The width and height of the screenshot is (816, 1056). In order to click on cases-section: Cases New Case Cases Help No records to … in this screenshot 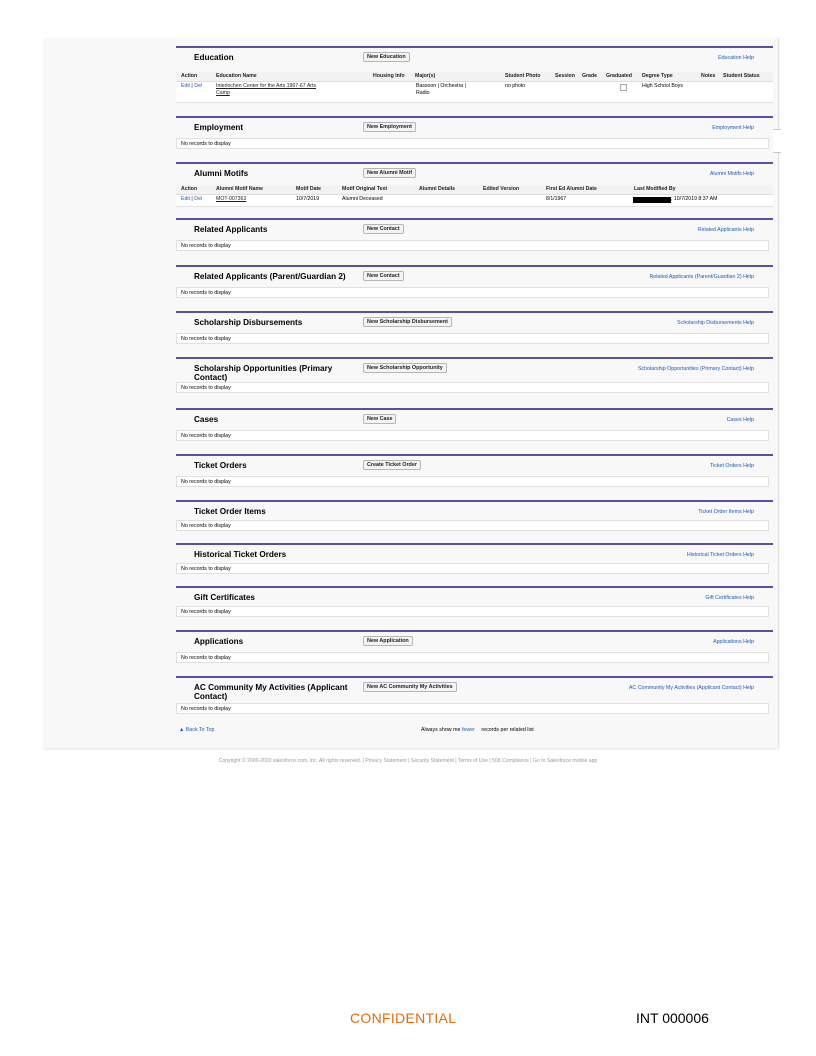, I will do `click(474, 427)`.